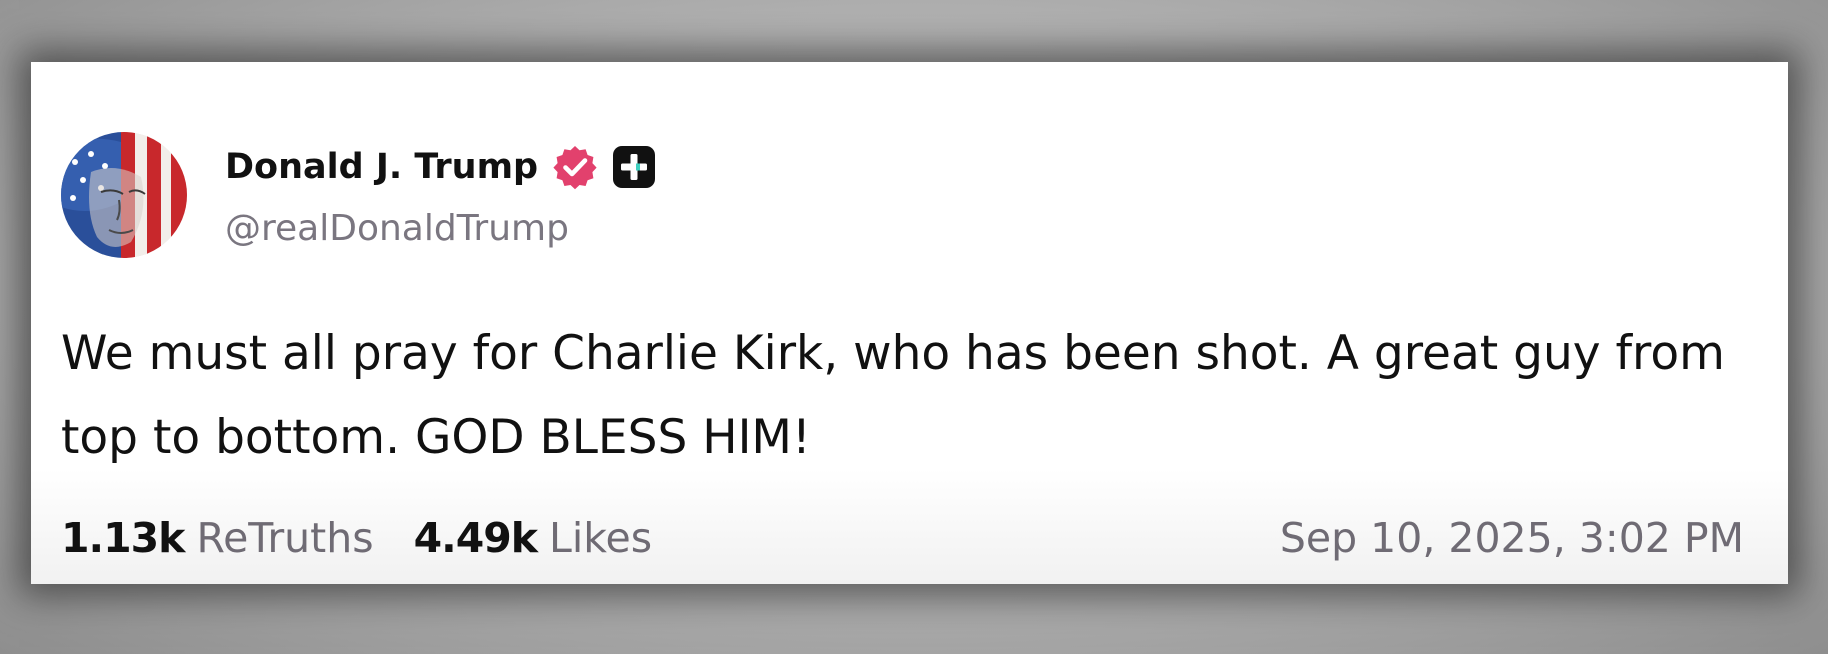 This screenshot has height=654, width=1828. I want to click on avatar-image, so click(124, 195).